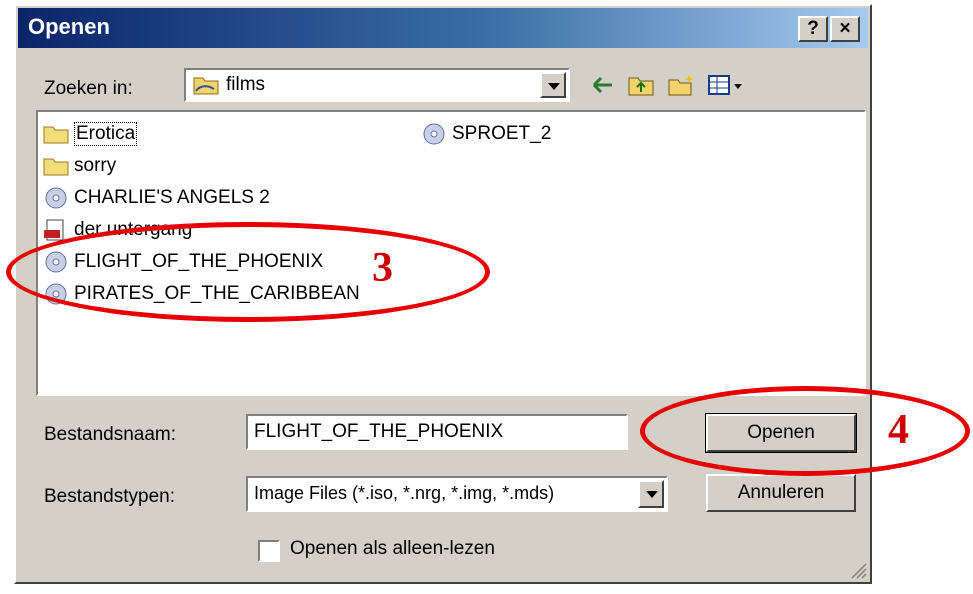  I want to click on filetype-dropdown: Image Files (*.iso, *.nrg, *.img, *.mds), so click(457, 494).